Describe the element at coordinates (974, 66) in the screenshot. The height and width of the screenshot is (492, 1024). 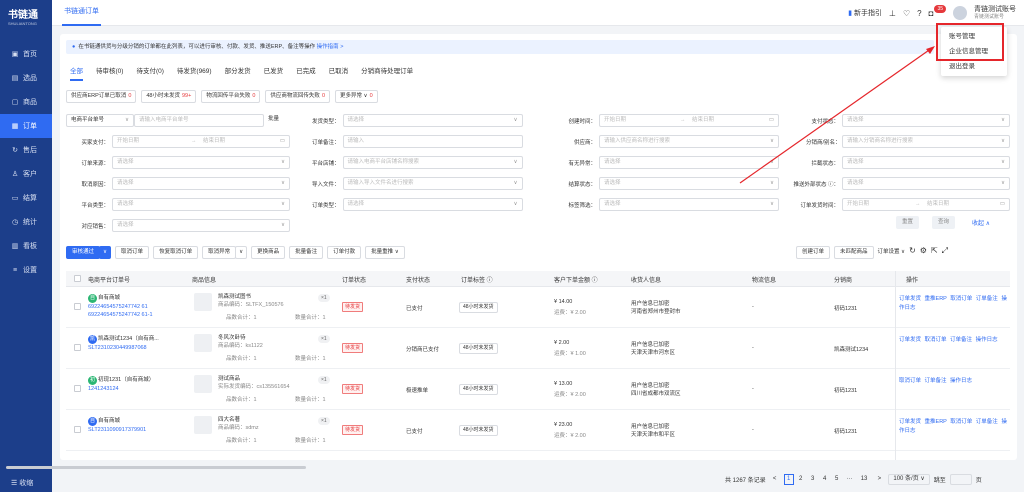
I see `dropdown-item-2: 退出登录` at that location.